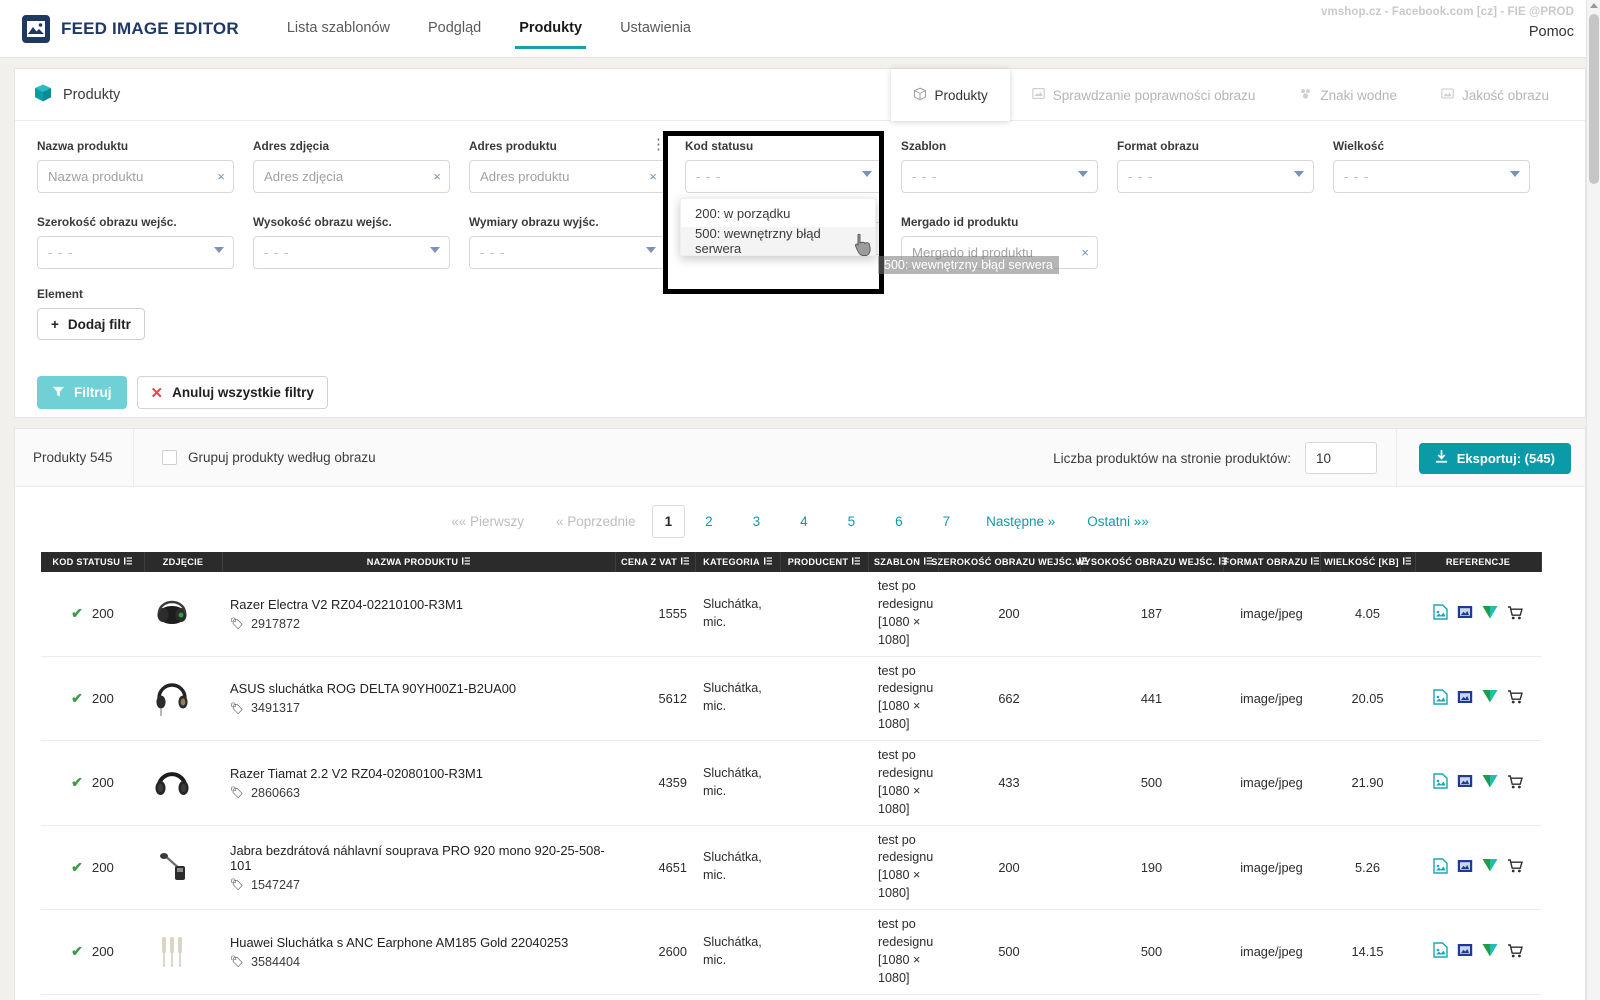 This screenshot has height=1000, width=1600. Describe the element at coordinates (567, 176) in the screenshot. I see `adres-produktu-input: Adres produktu` at that location.